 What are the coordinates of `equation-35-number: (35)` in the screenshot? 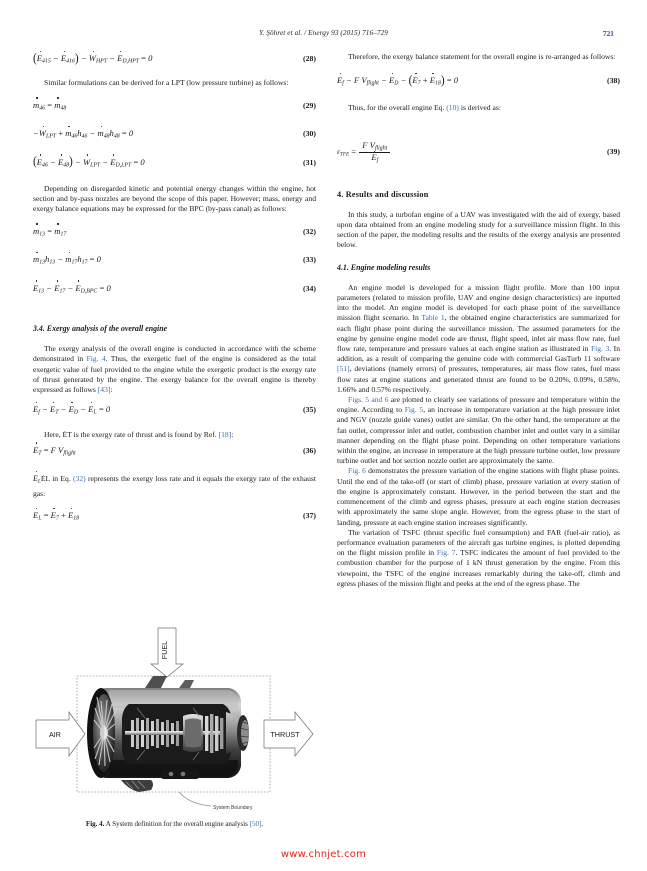 It's located at (309, 410).